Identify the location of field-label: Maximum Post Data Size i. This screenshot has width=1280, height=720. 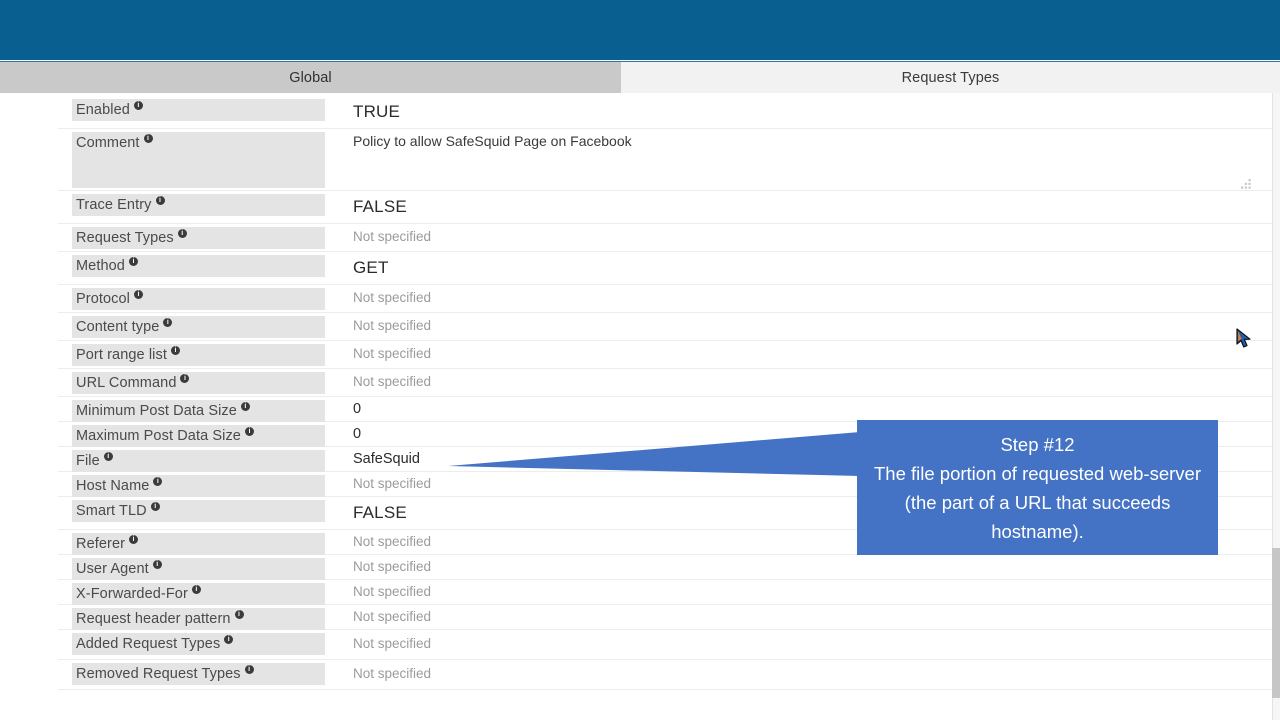
(198, 436).